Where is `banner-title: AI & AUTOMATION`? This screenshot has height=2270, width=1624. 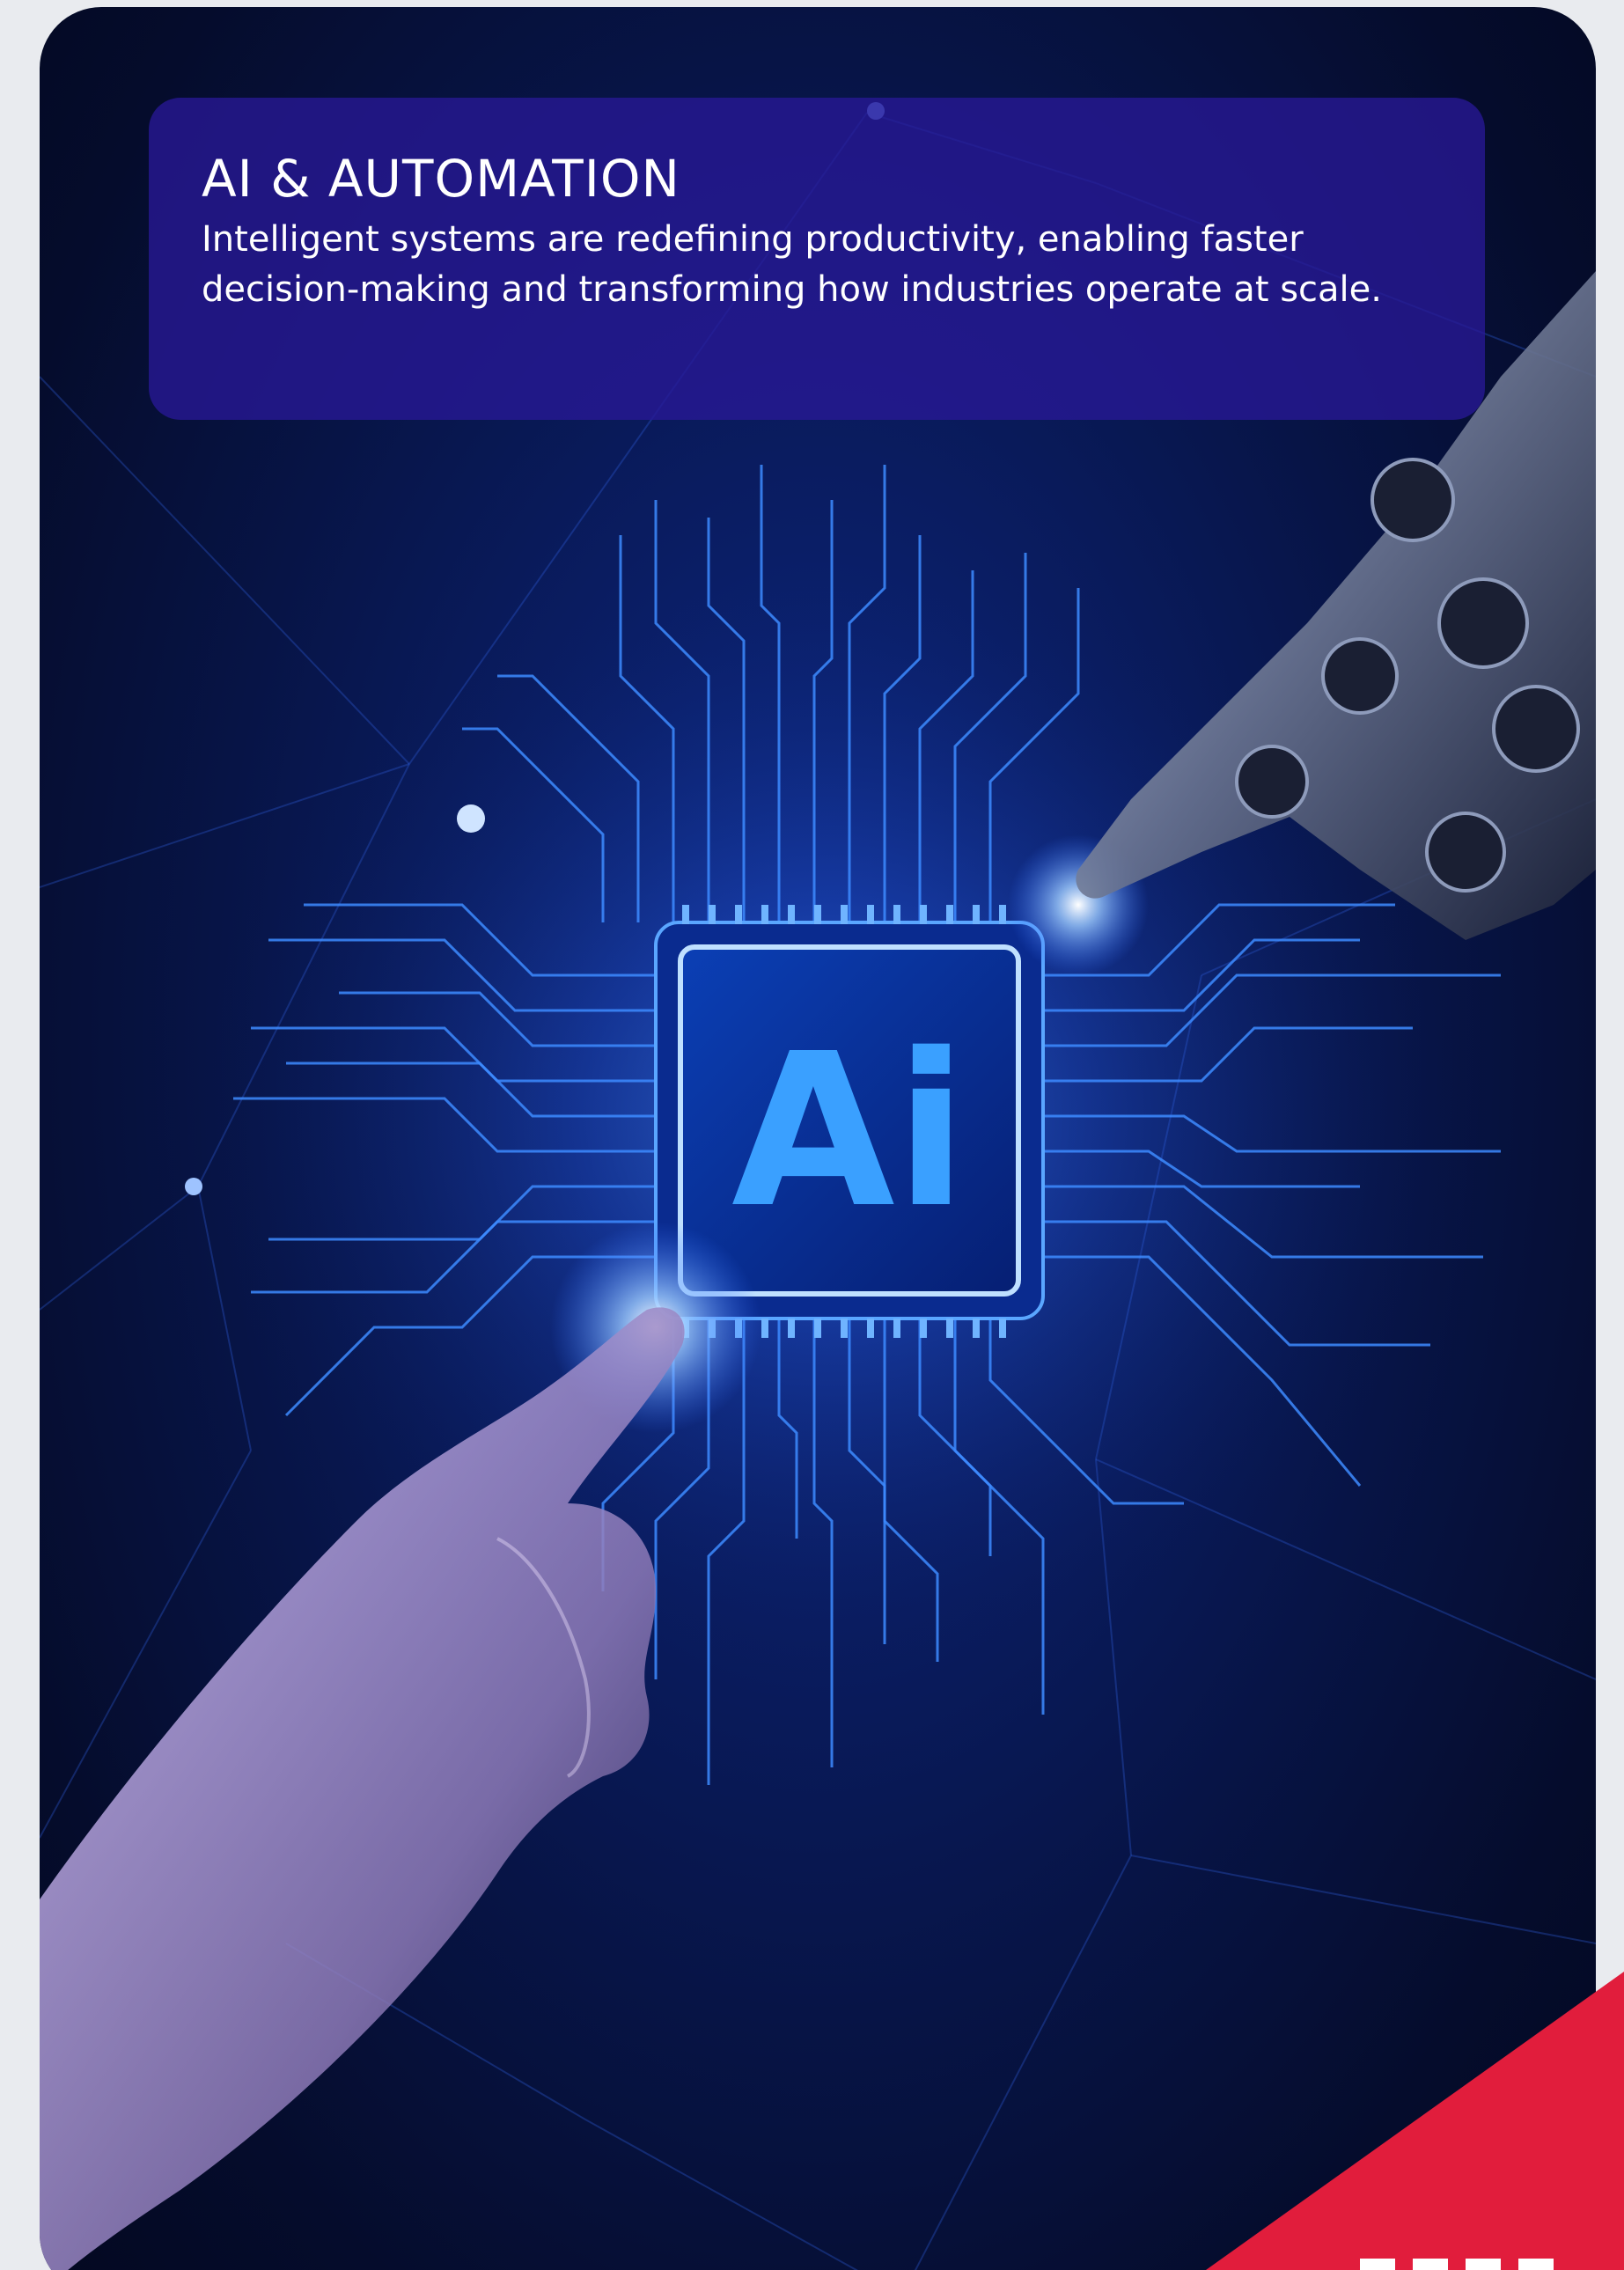
banner-title: AI & AUTOMATION is located at coordinates (441, 179).